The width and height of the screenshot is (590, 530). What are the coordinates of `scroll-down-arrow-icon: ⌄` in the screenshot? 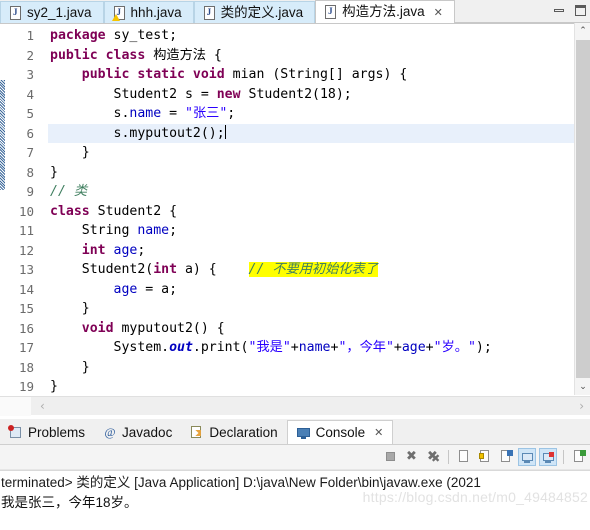 It's located at (582, 387).